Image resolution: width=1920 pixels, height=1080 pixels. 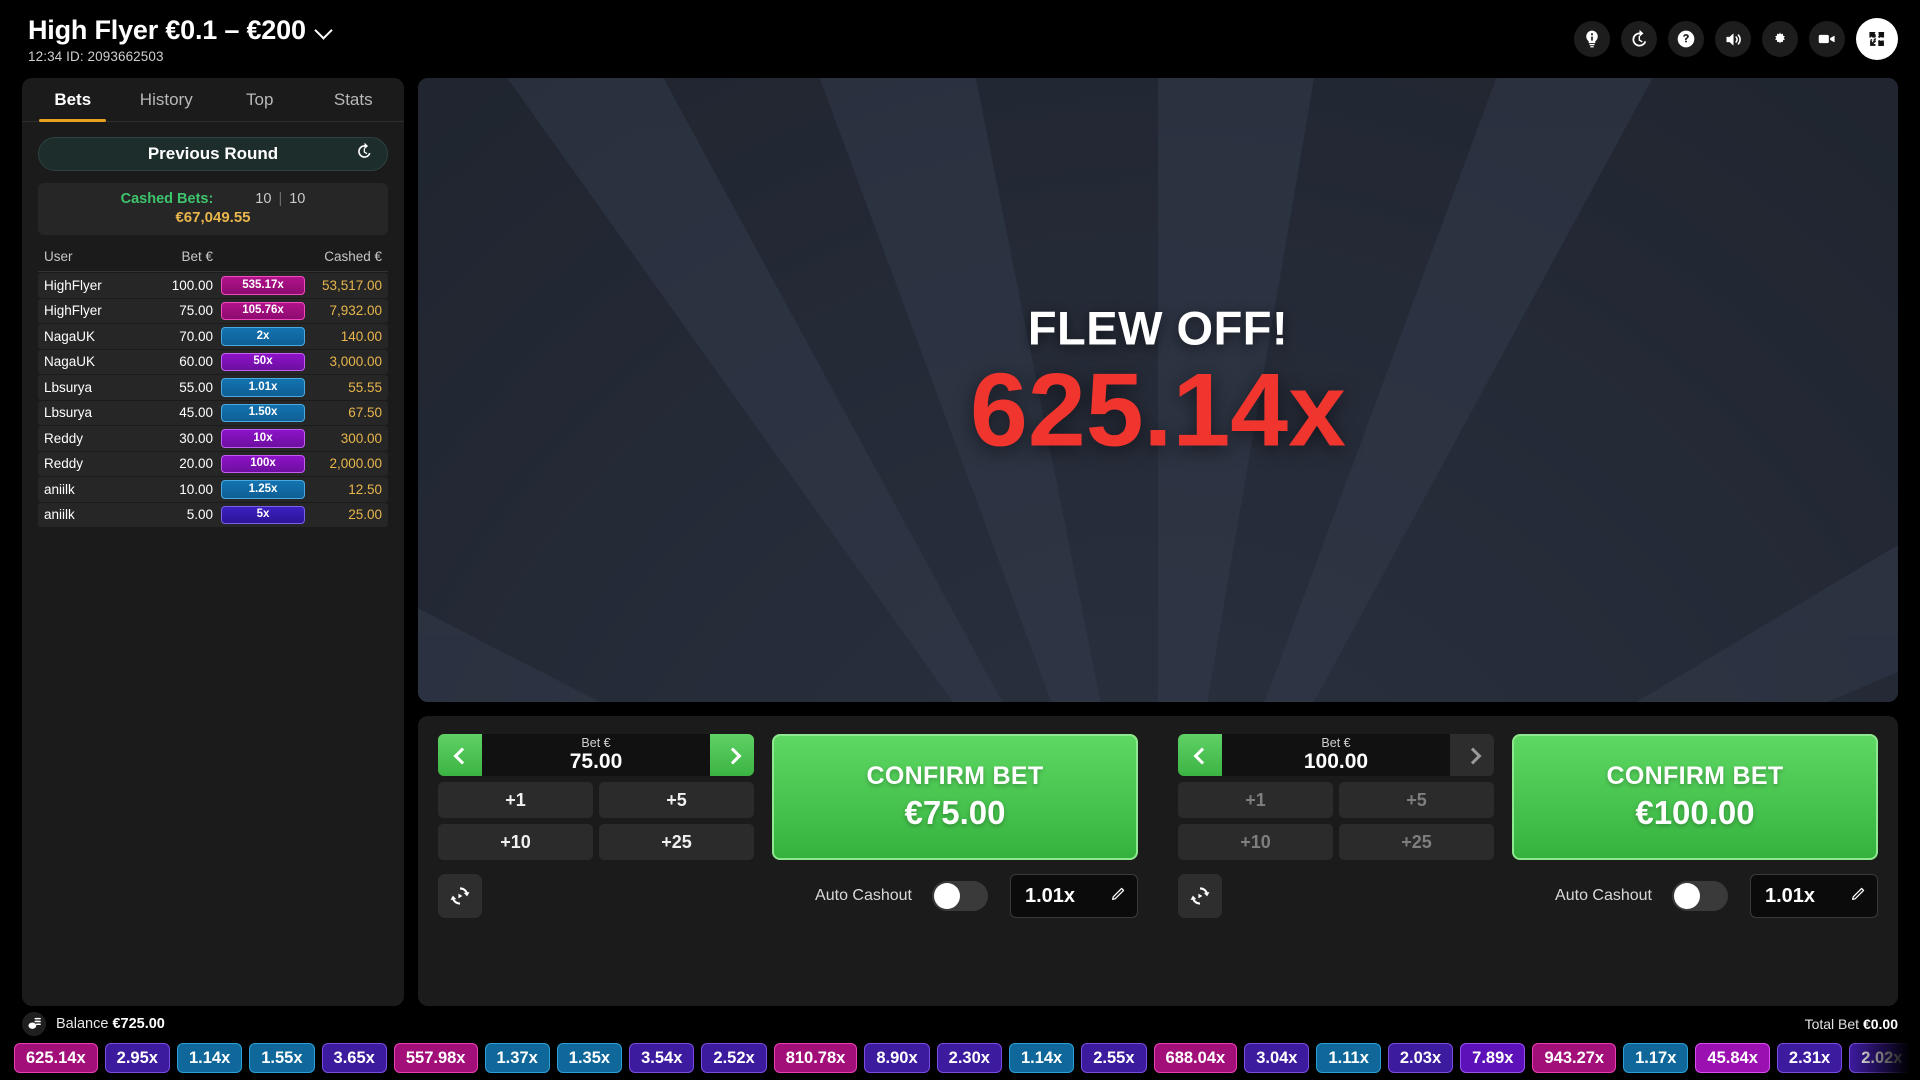 What do you see at coordinates (1493, 1058) in the screenshot?
I see `history-chip: 7.89x` at bounding box center [1493, 1058].